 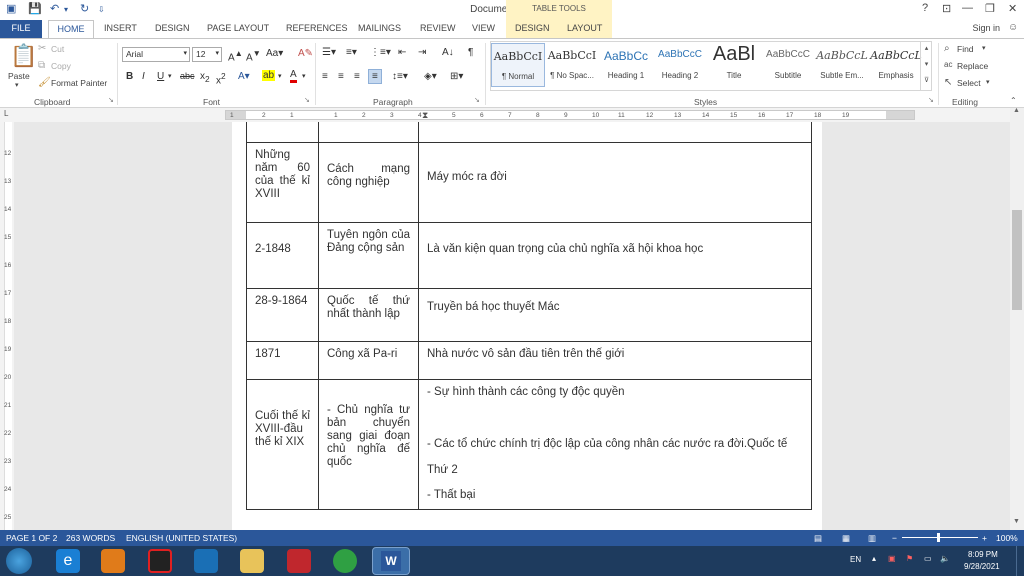 What do you see at coordinates (483, 28) in the screenshot?
I see `tab-view: VIEW` at bounding box center [483, 28].